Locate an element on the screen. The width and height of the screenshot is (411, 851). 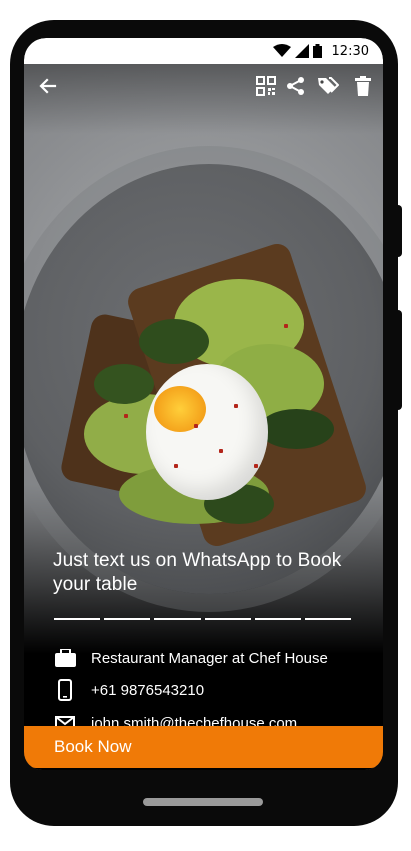
book-now-button: Book Now is located at coordinates (203, 747).